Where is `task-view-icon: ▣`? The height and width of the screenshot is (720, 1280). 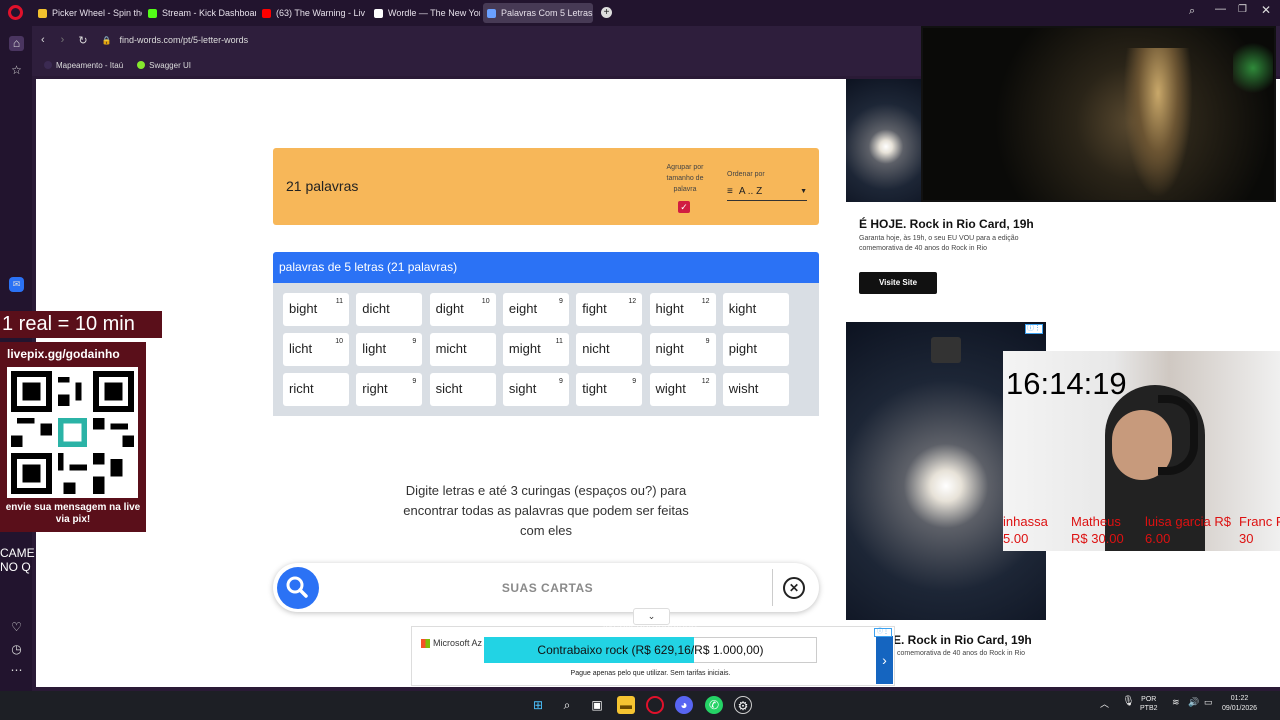 task-view-icon: ▣ is located at coordinates (597, 705).